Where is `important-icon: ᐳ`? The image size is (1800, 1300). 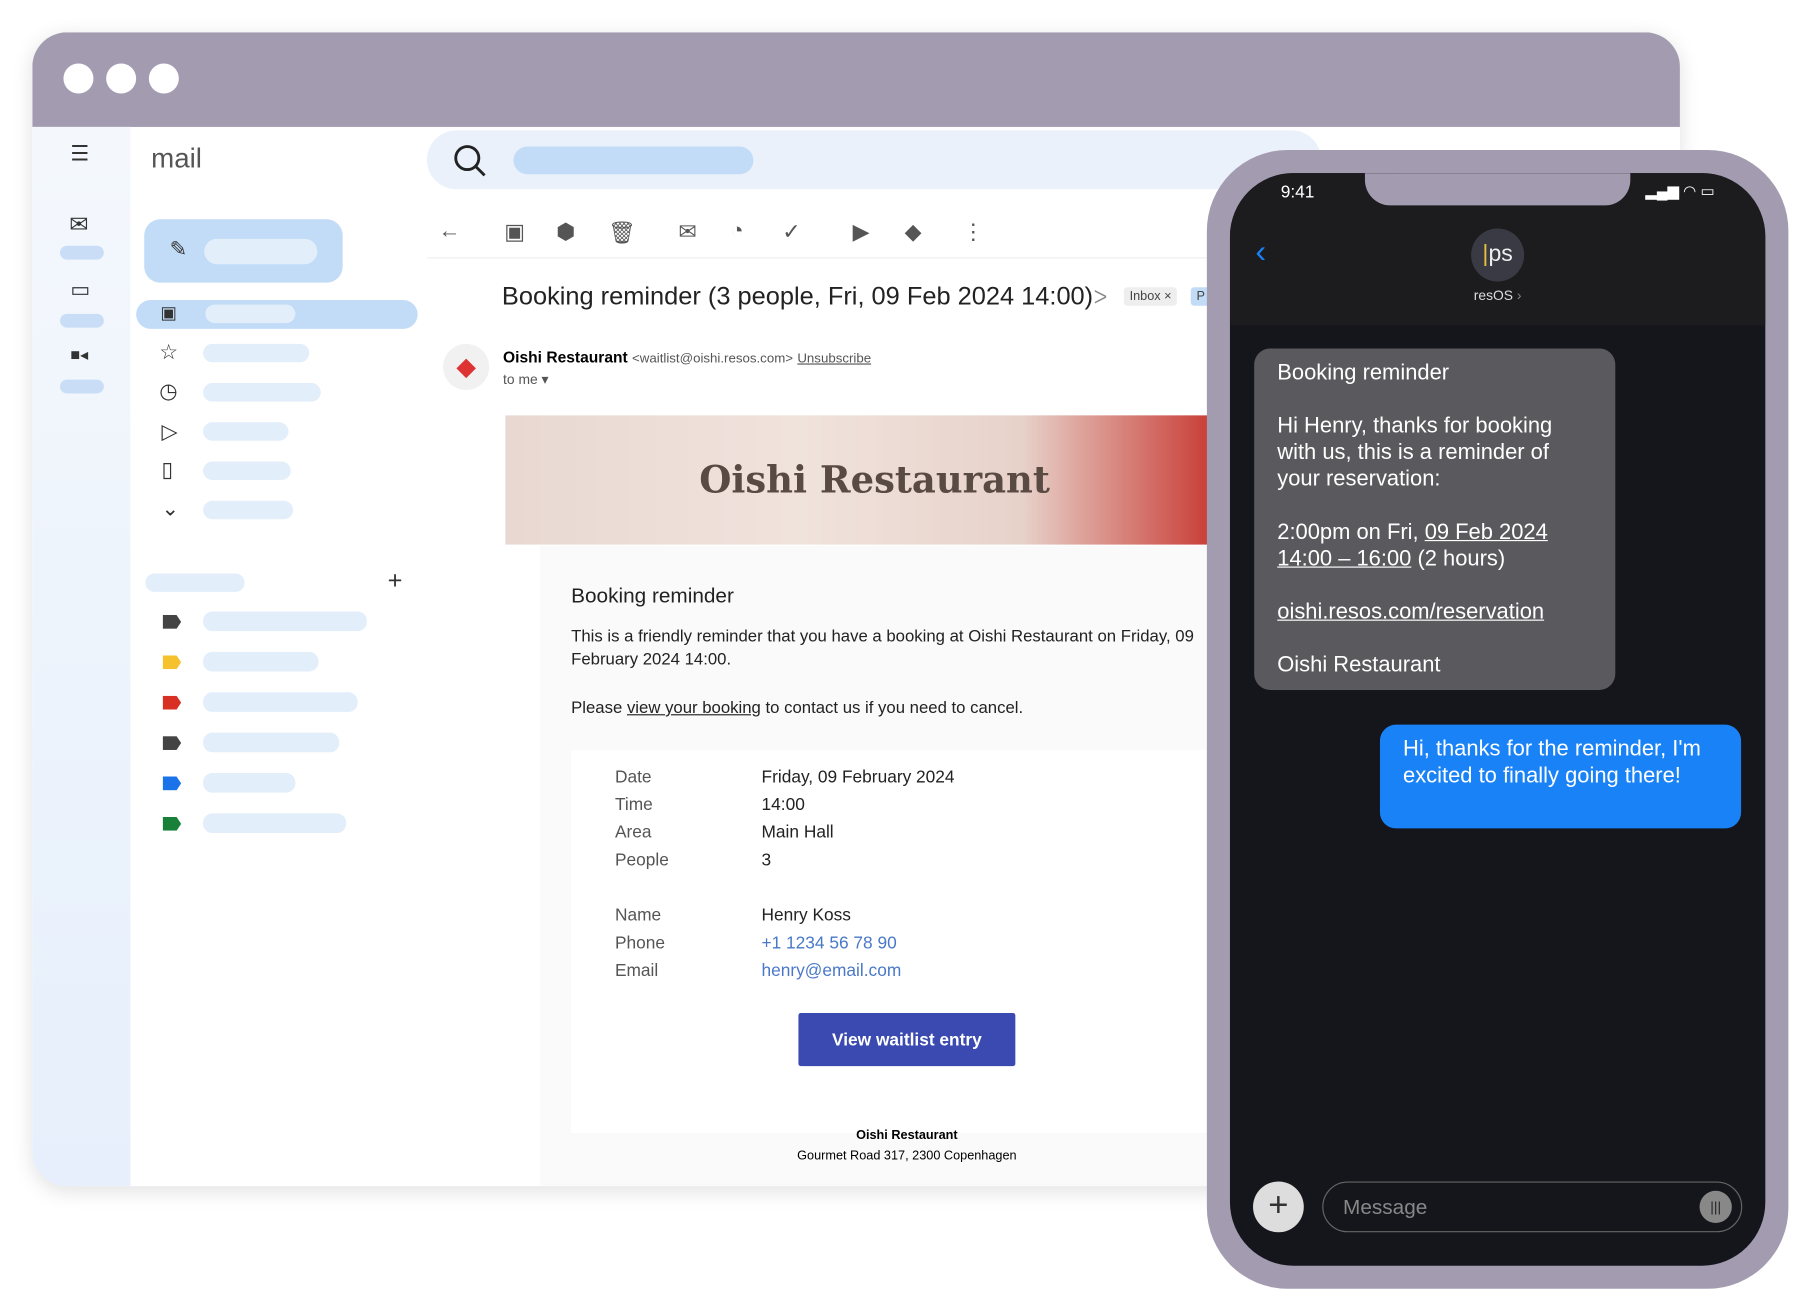
important-icon: ᐳ is located at coordinates (1100, 297).